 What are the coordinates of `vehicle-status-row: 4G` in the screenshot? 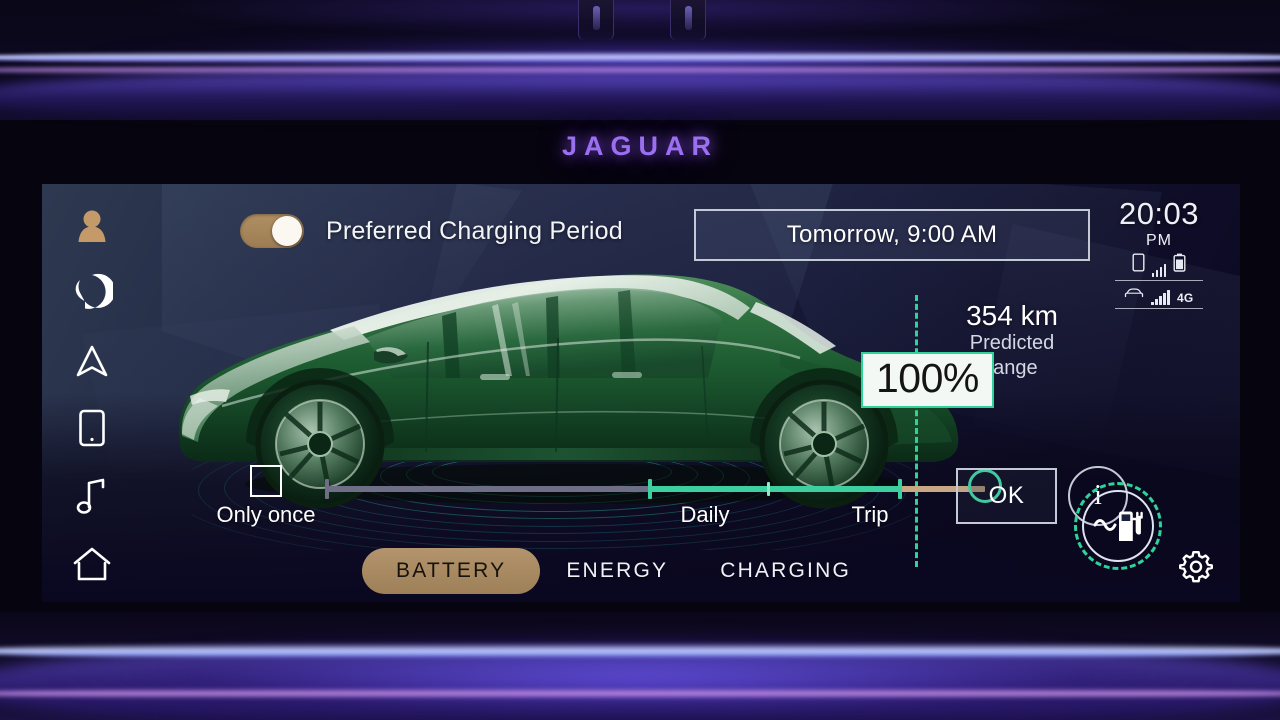 It's located at (1159, 298).